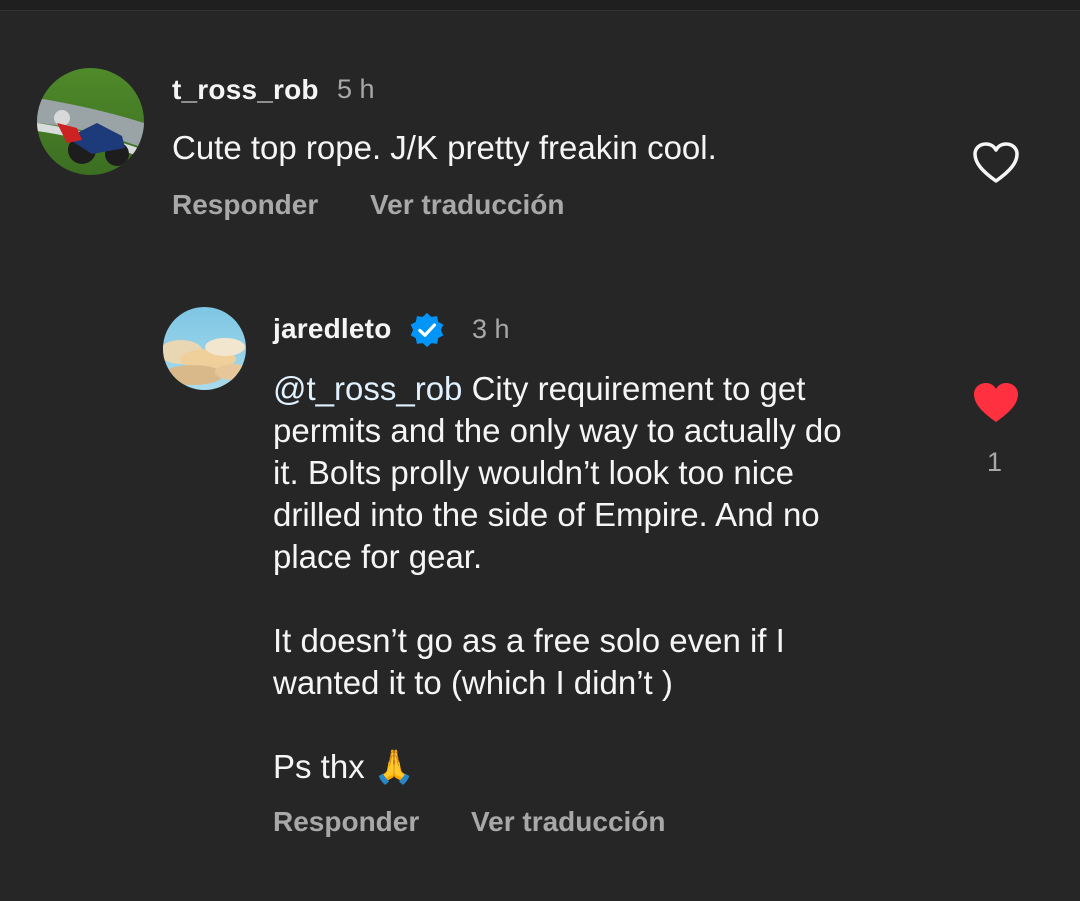 Image resolution: width=1080 pixels, height=901 pixels. Describe the element at coordinates (568, 822) in the screenshot. I see `reply-see-translation-button: Ver traducción` at that location.